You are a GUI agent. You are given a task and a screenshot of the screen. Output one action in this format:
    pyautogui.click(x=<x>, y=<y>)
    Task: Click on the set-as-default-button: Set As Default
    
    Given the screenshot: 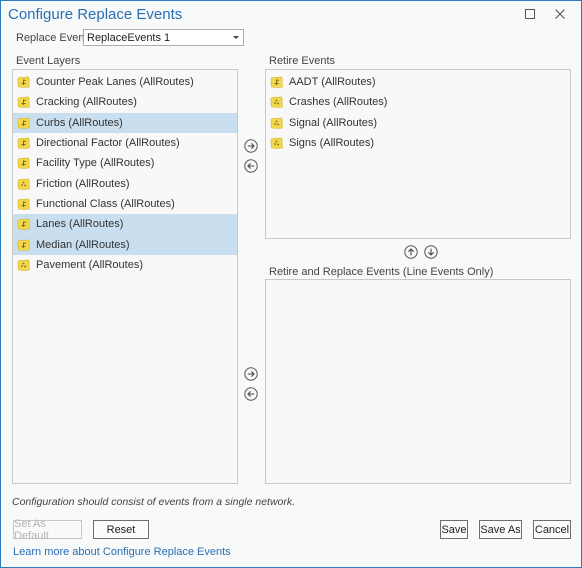 What is the action you would take?
    pyautogui.click(x=47, y=530)
    